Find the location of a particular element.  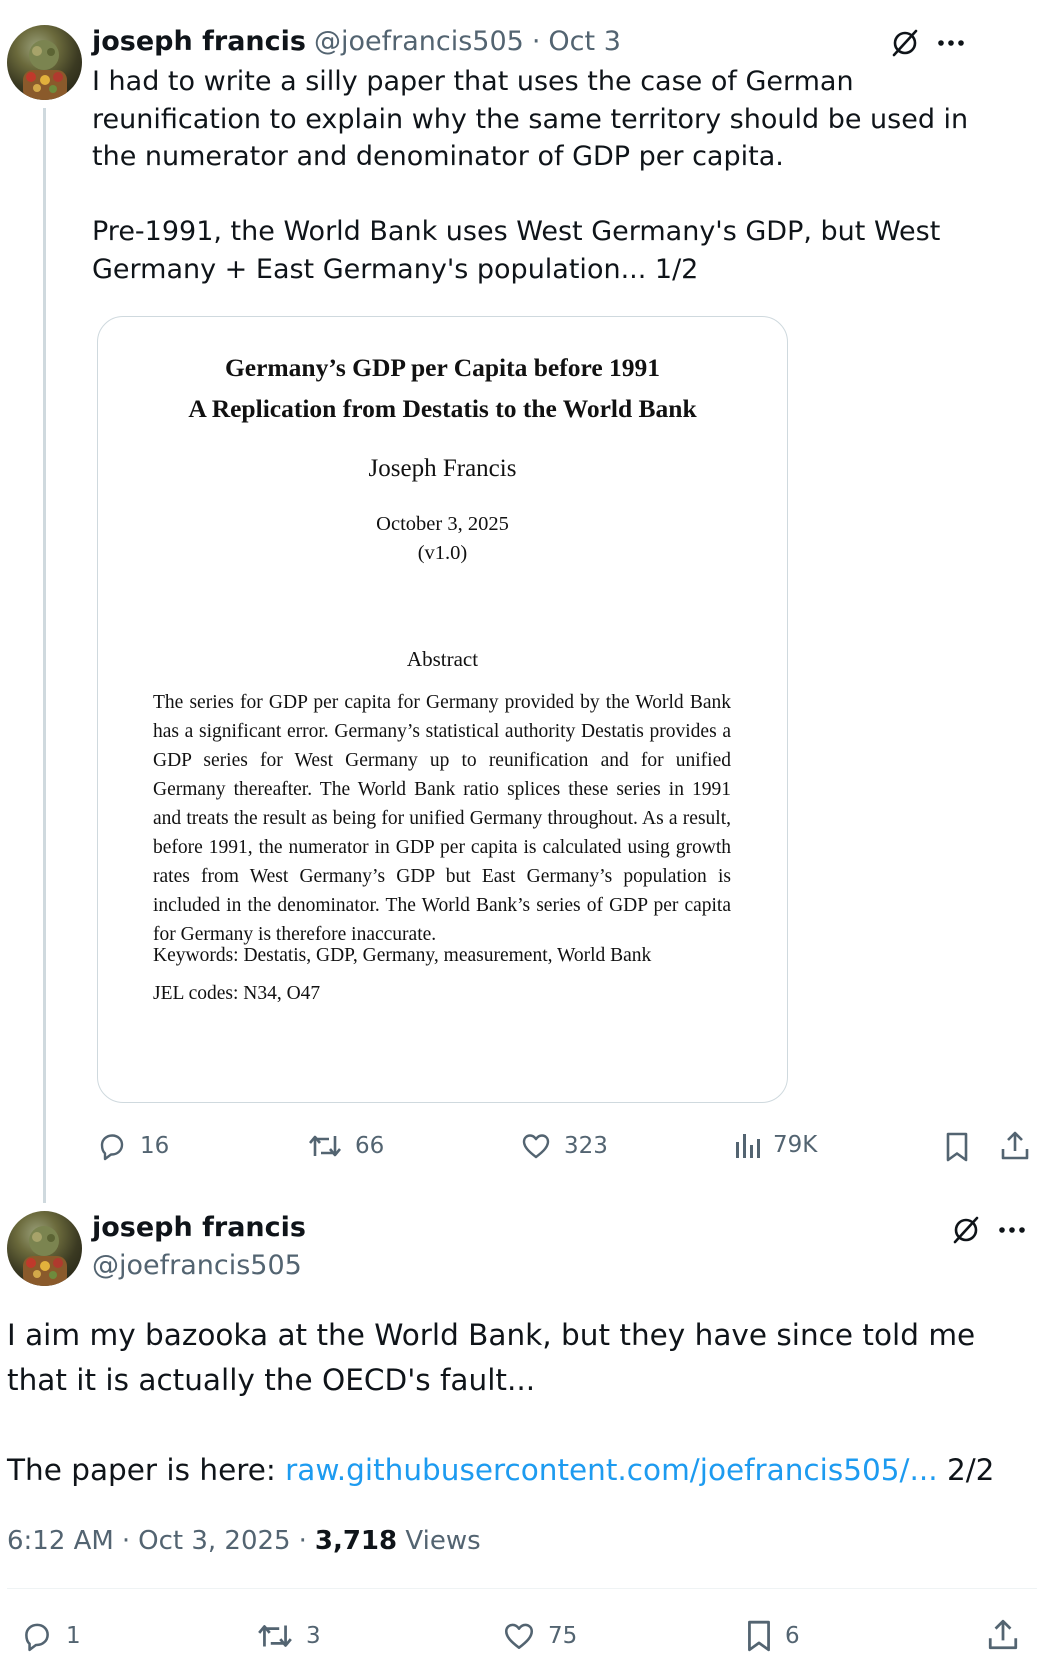

analytics-icon is located at coordinates (748, 1146).